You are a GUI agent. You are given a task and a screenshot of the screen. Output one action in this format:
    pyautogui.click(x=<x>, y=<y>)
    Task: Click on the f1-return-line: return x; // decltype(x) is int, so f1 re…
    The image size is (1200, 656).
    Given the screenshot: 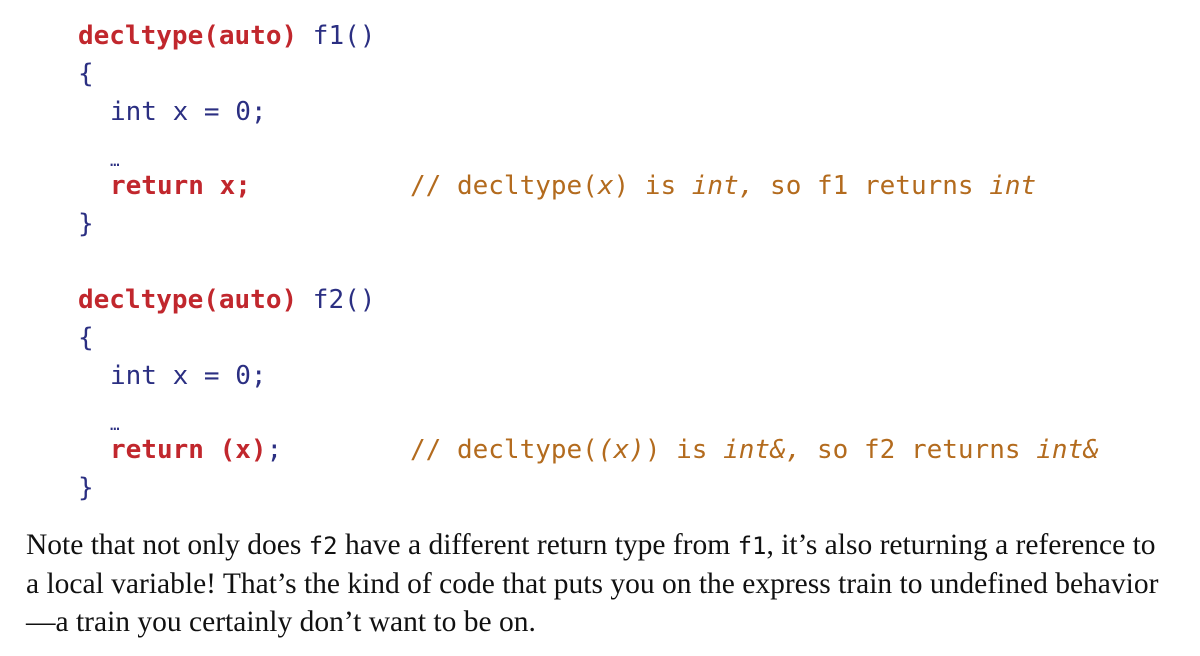 What is the action you would take?
    pyautogui.click(x=573, y=186)
    